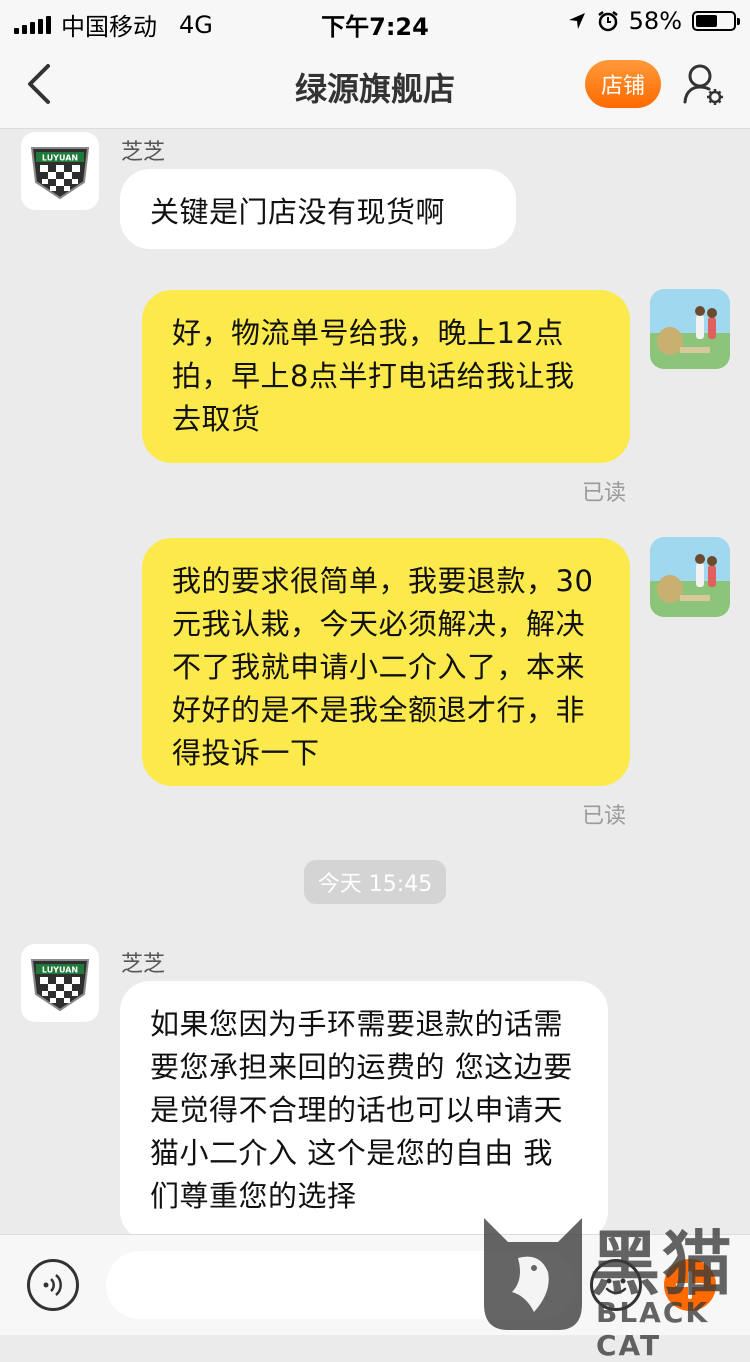 The width and height of the screenshot is (750, 1362). I want to click on voice-icon, so click(52, 1285).